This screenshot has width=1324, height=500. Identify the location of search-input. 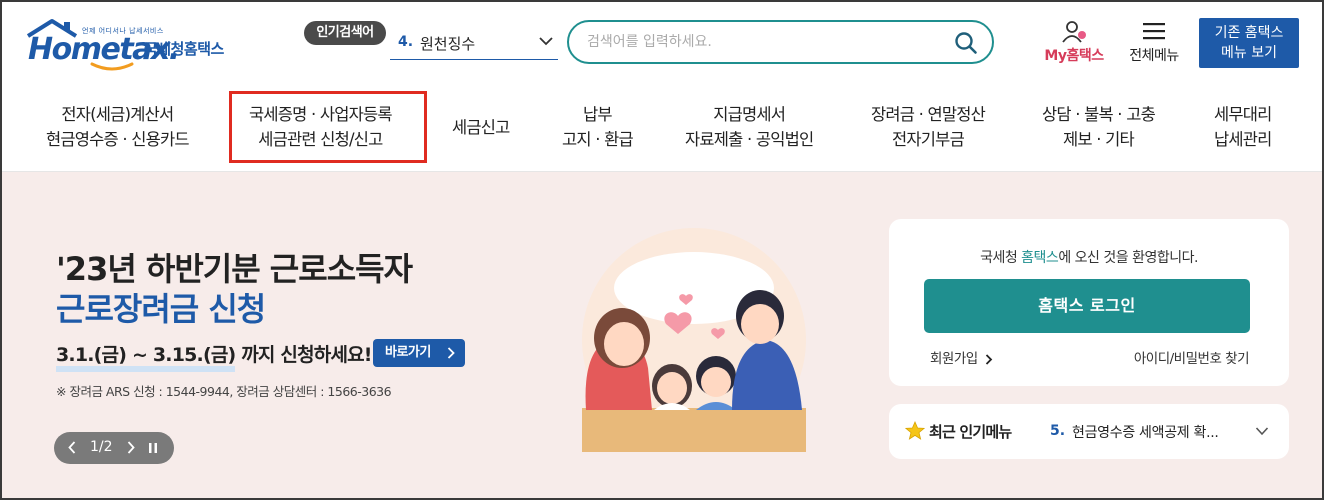
(767, 42).